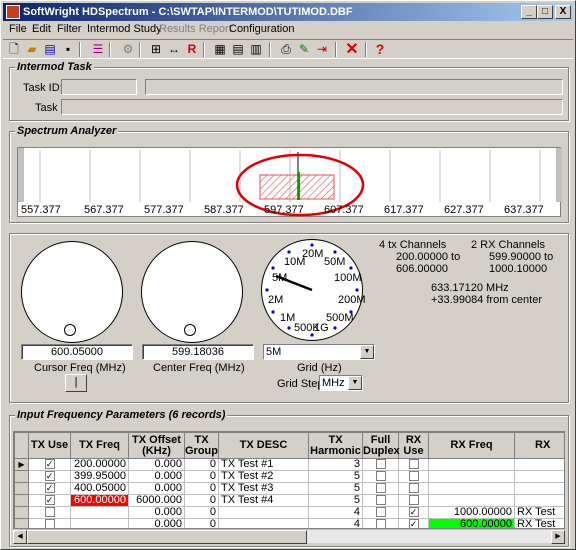 This screenshot has width=576, height=550. Describe the element at coordinates (174, 49) in the screenshot. I see `span-icon: ↔` at that location.